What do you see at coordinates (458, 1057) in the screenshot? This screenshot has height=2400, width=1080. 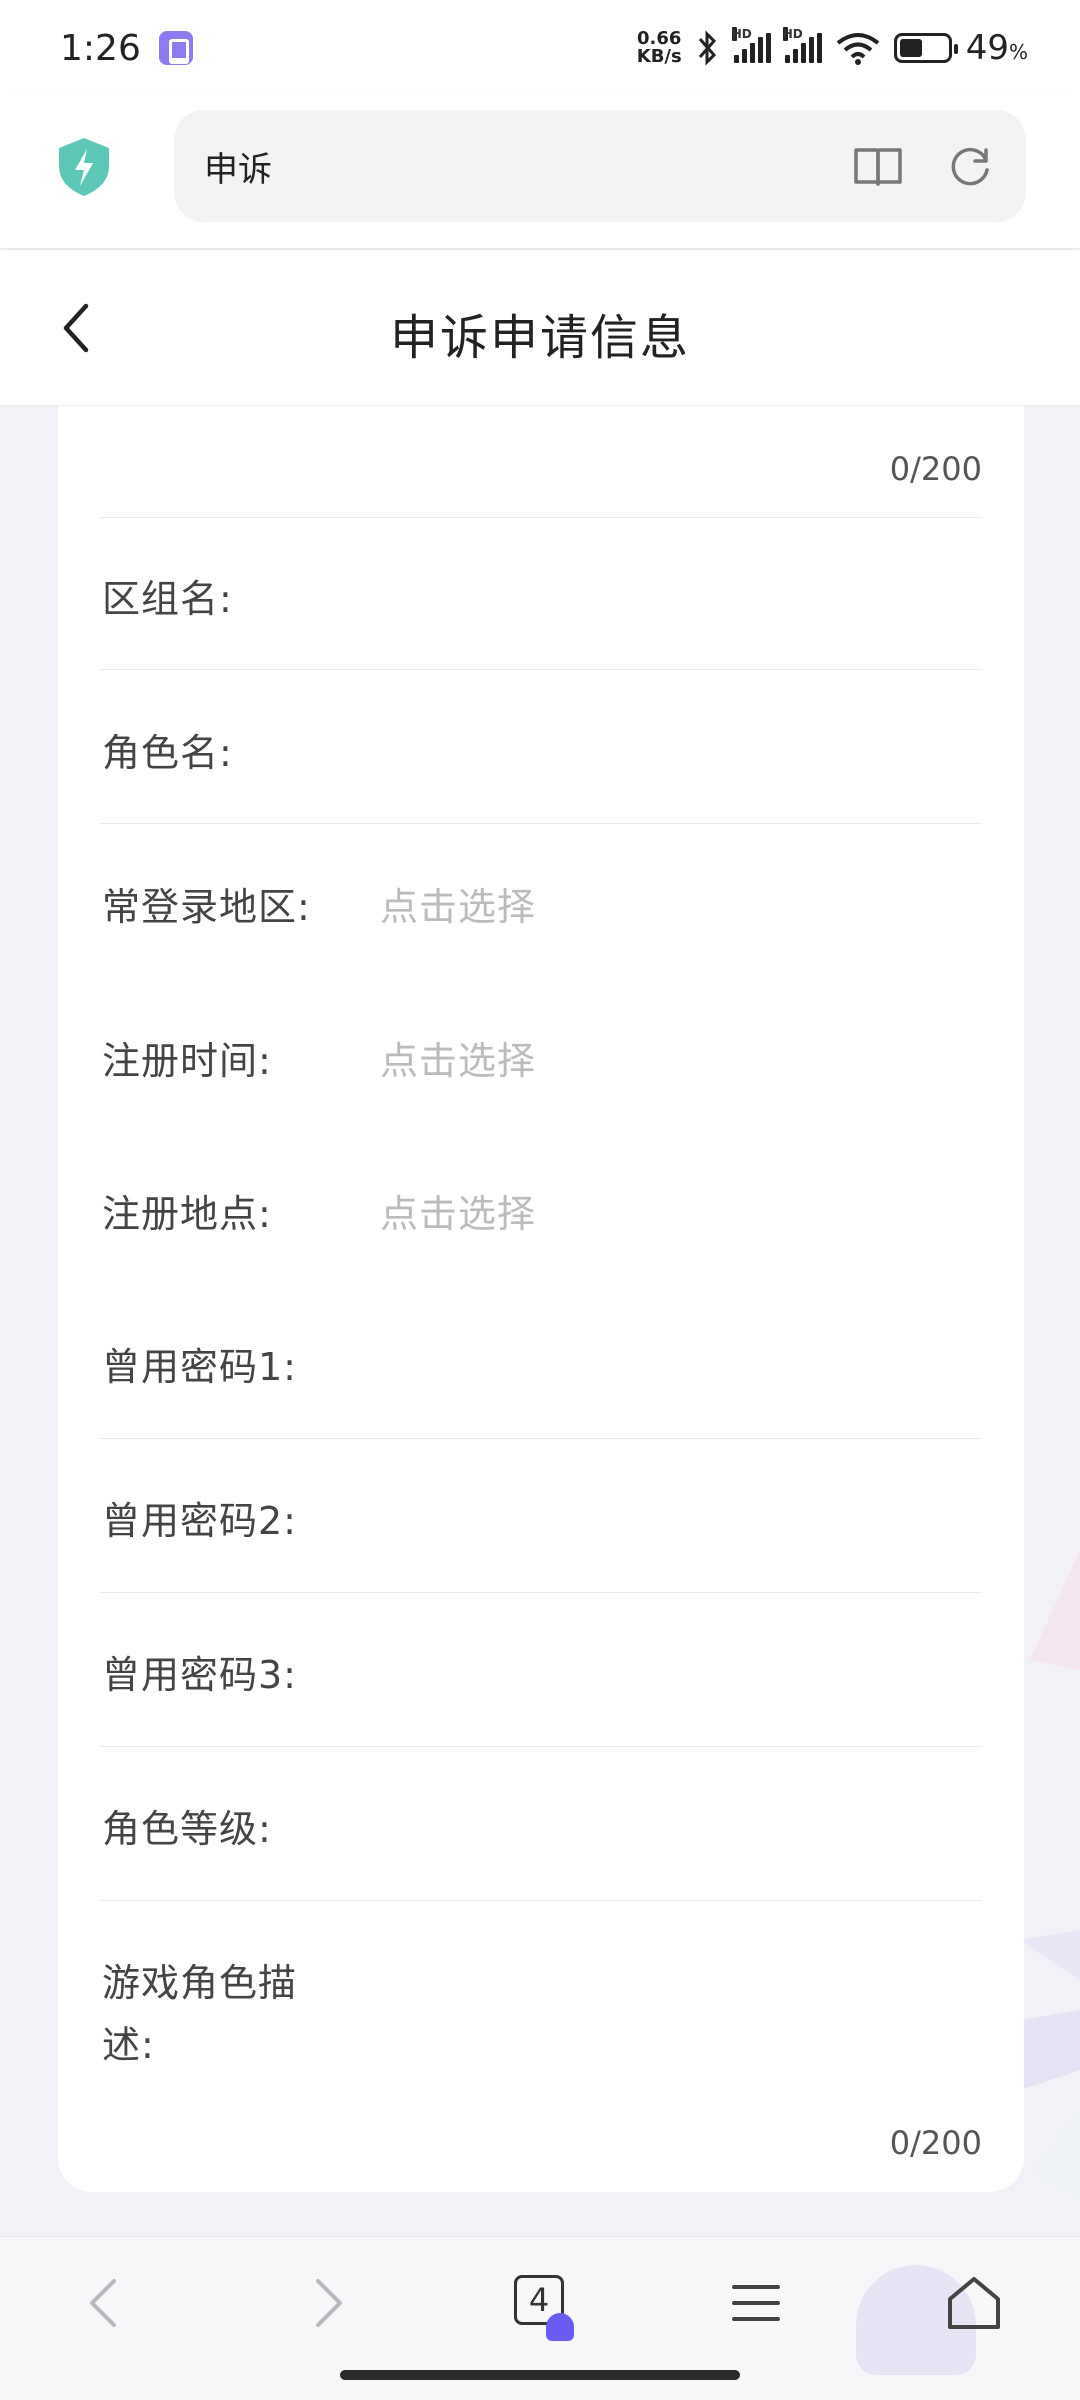 I see `register-time-selector: 点击选择` at bounding box center [458, 1057].